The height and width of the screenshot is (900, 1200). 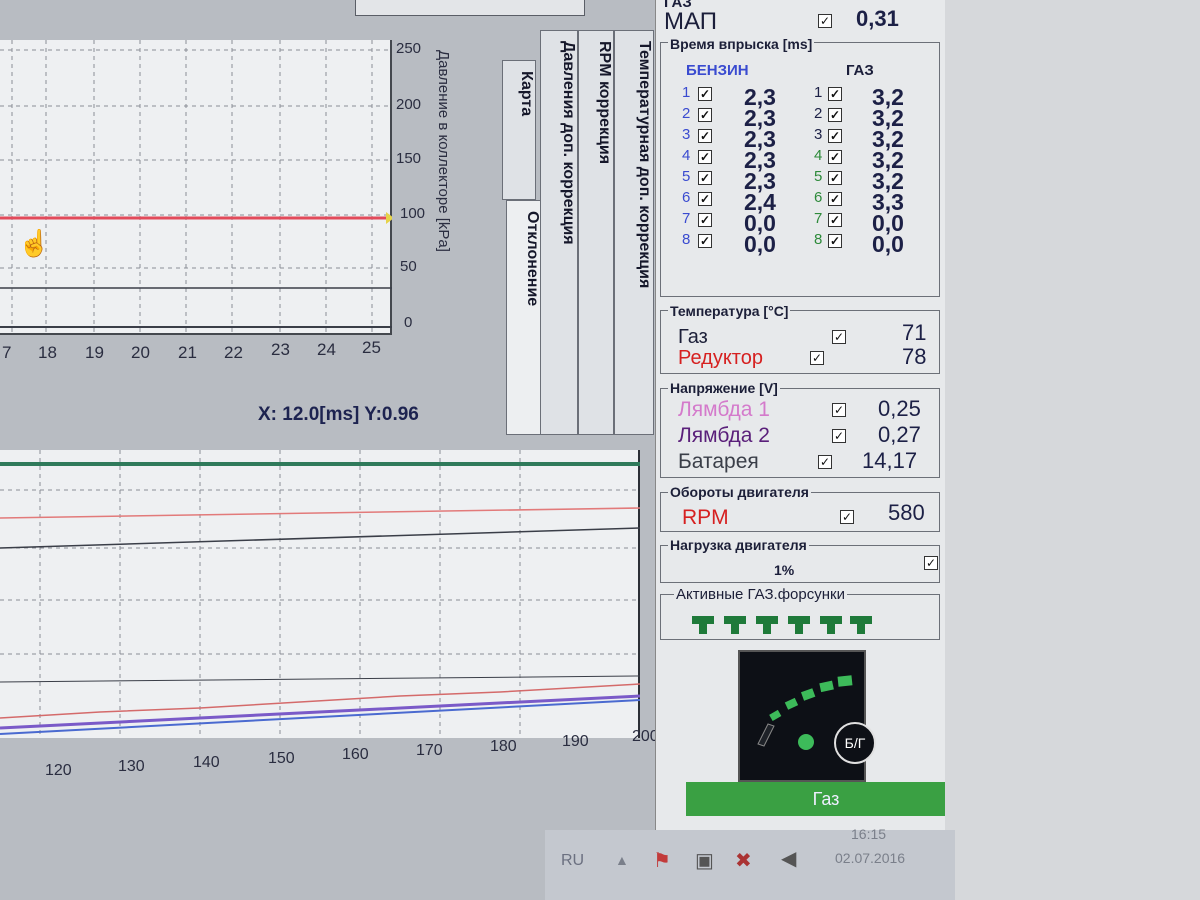 What do you see at coordinates (622, 860) in the screenshot?
I see `tray-expand-icon: ▲` at bounding box center [622, 860].